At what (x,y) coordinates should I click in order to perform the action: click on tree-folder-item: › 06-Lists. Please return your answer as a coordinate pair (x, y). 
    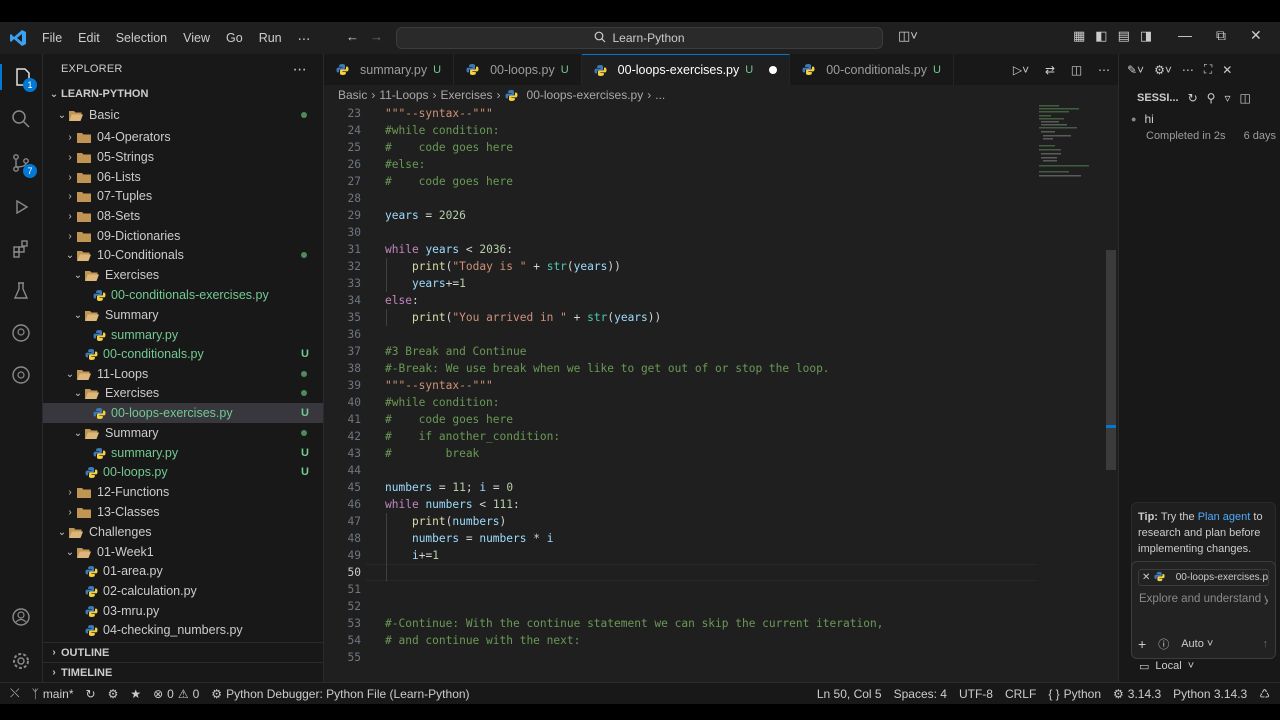
    Looking at the image, I should click on (183, 177).